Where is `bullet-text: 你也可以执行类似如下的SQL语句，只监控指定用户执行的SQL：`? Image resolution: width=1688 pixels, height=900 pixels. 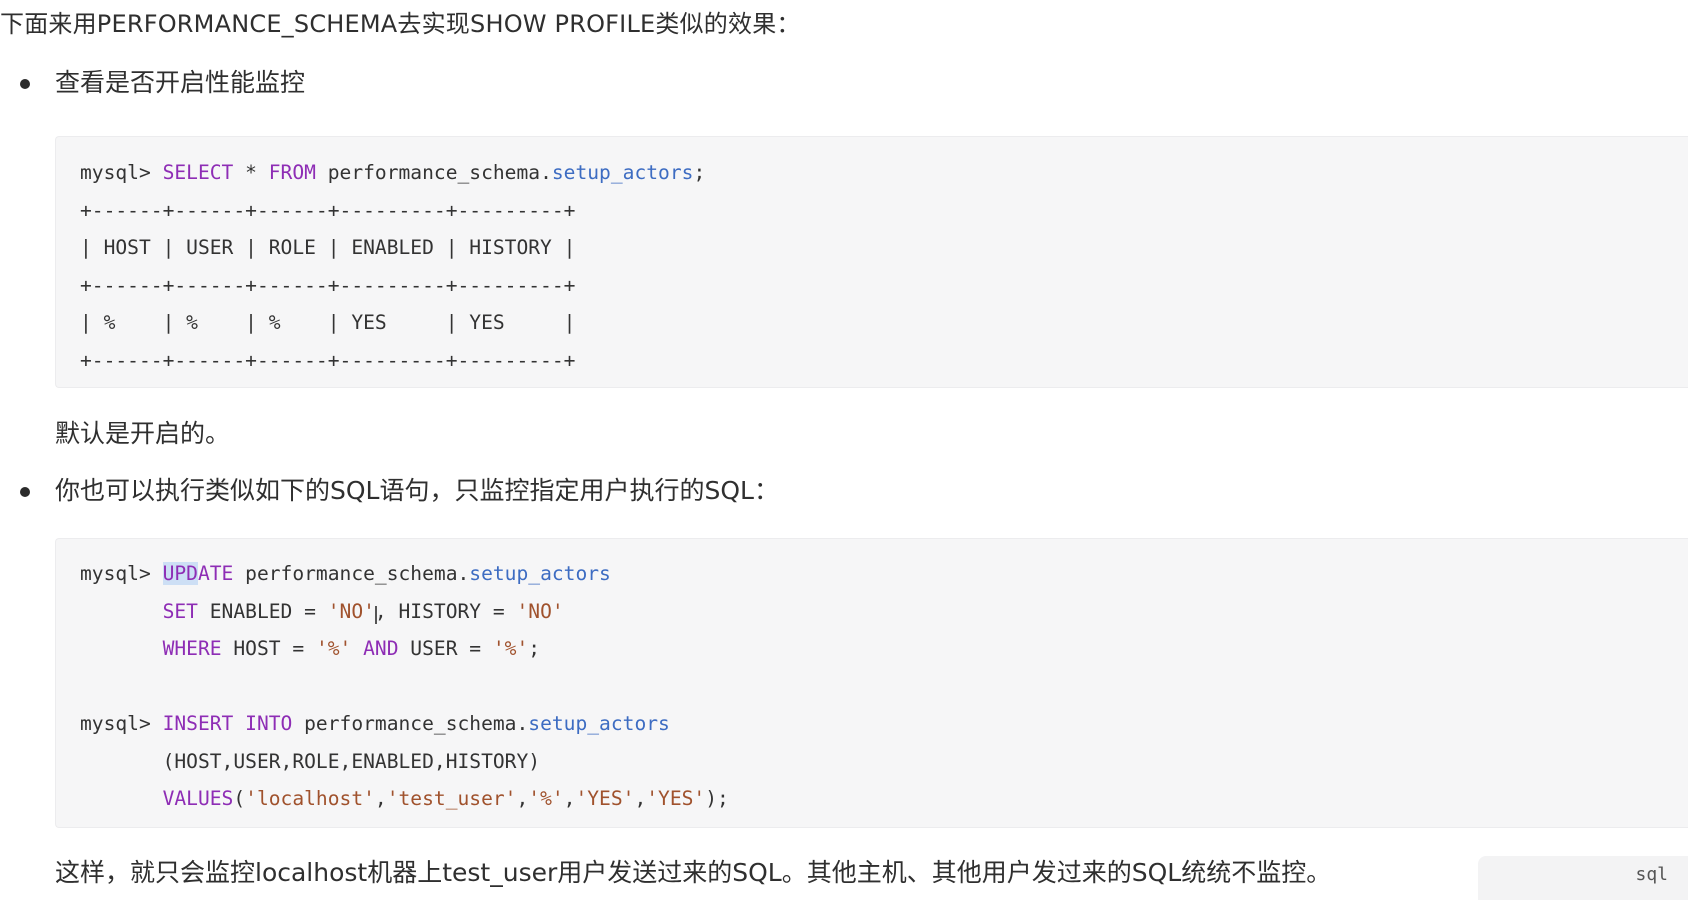 bullet-text: 你也可以执行类似如下的SQL语句，只监控指定用户执行的SQL： is located at coordinates (417, 490).